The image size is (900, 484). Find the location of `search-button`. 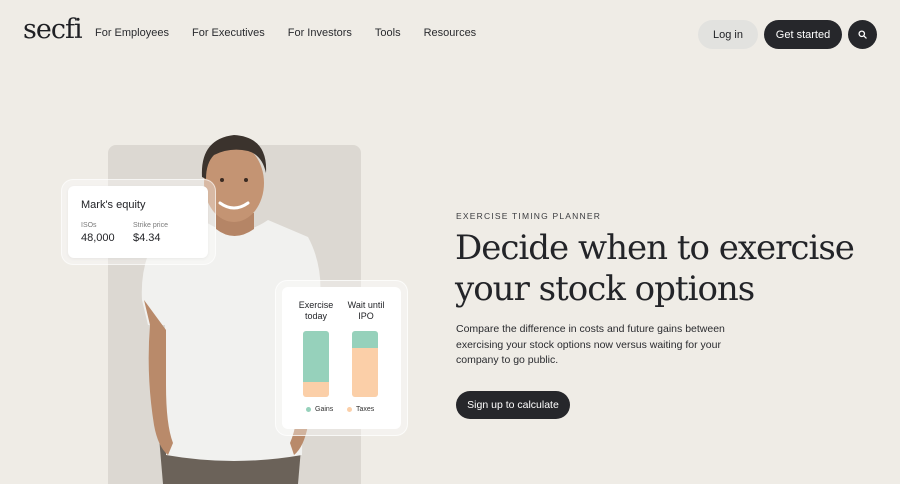

search-button is located at coordinates (862, 34).